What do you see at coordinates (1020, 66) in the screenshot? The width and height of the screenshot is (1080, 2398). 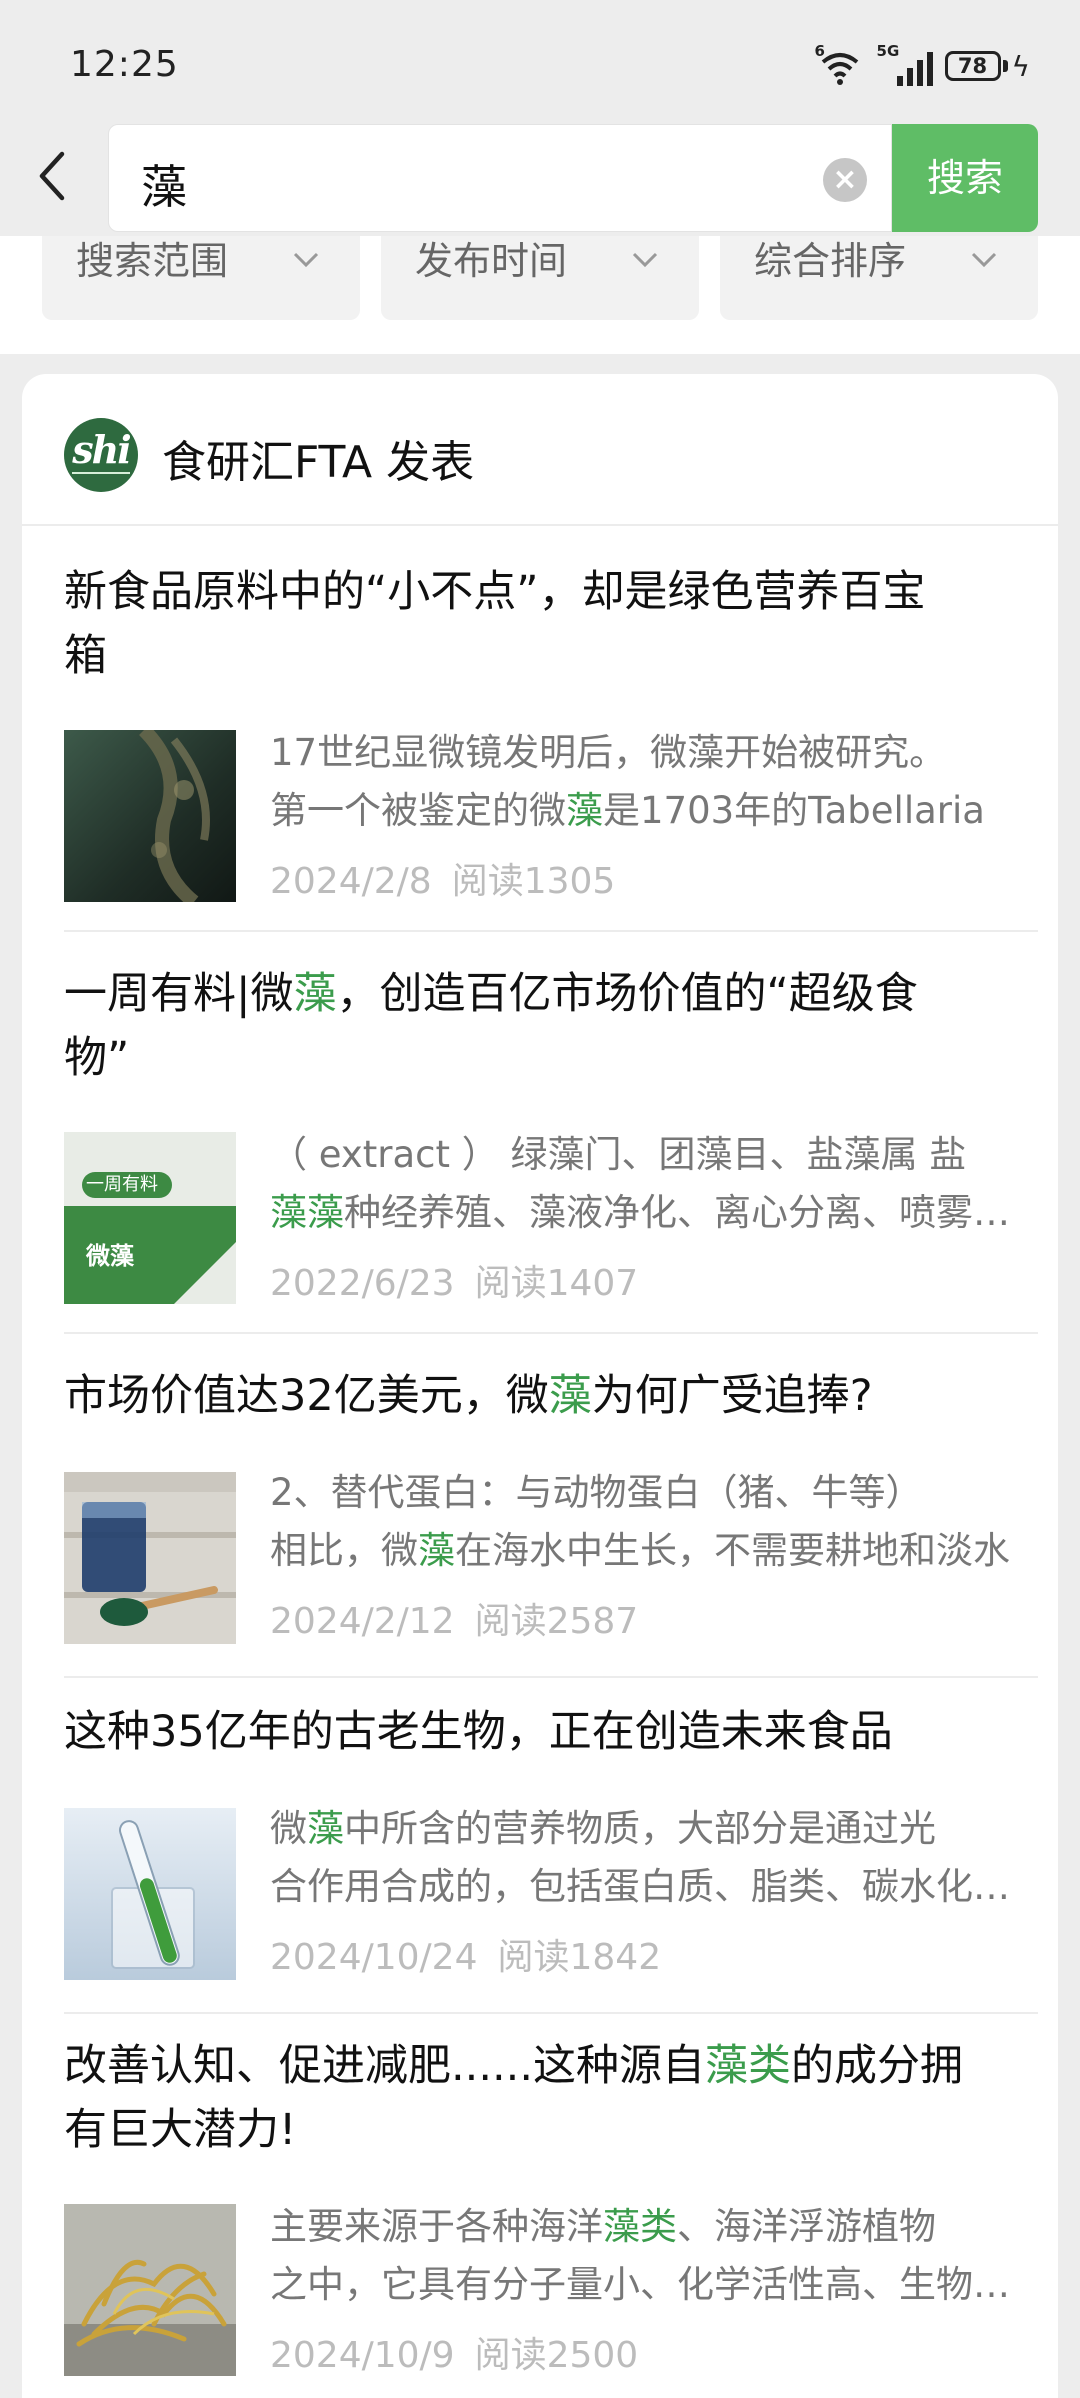 I see `charging-icon: ϟ` at bounding box center [1020, 66].